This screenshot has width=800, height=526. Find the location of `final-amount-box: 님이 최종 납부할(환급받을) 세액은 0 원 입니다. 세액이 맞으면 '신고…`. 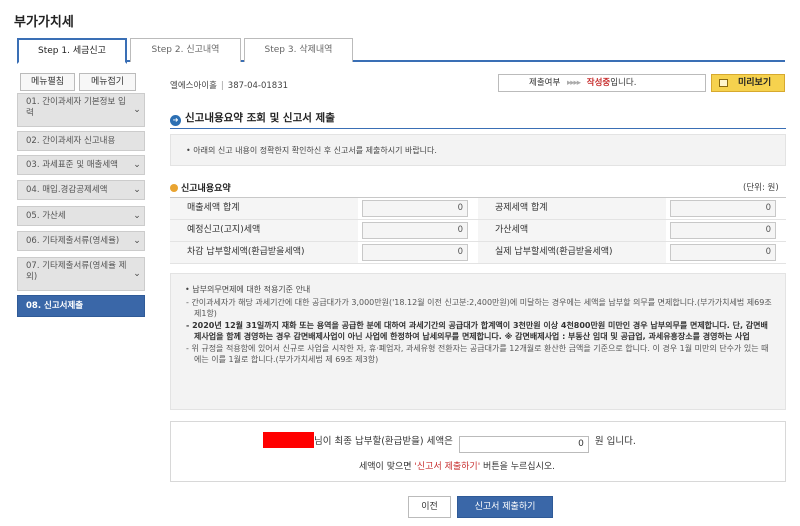

final-amount-box: 님이 최종 납부할(환급받을) 세액은 0 원 입니다. 세액이 맞으면 '신고… is located at coordinates (478, 451).